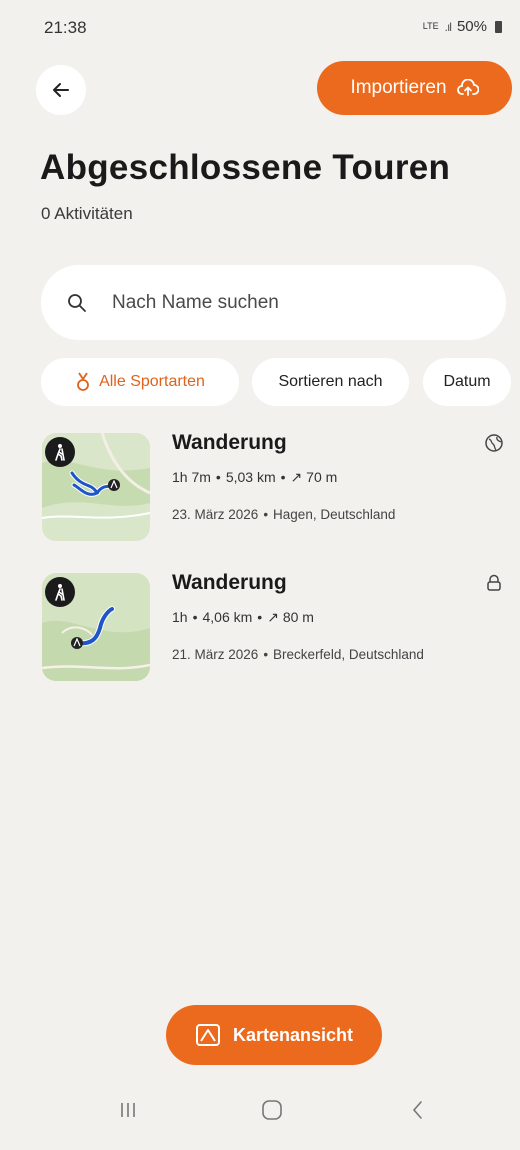 The height and width of the screenshot is (1150, 520). What do you see at coordinates (207, 1035) in the screenshot?
I see `map-icon` at bounding box center [207, 1035].